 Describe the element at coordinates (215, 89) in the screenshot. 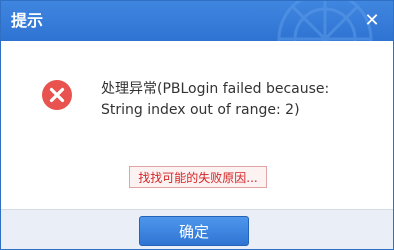

I see `error-message-line-1: 处理异常(PBLogin failed because:` at that location.